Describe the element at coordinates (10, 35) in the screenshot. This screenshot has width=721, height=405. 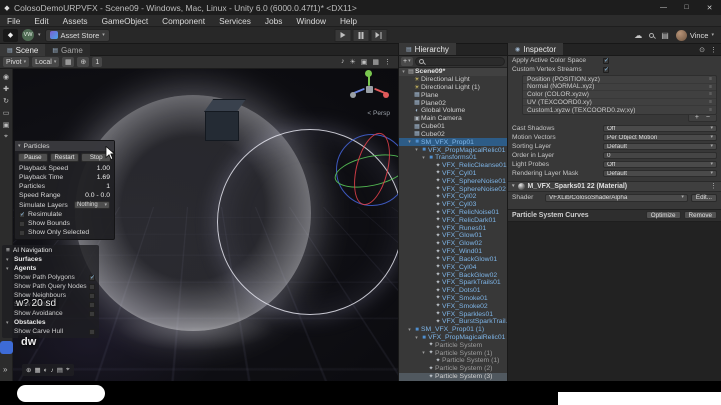
I see `unity-hub-button: ◆` at that location.